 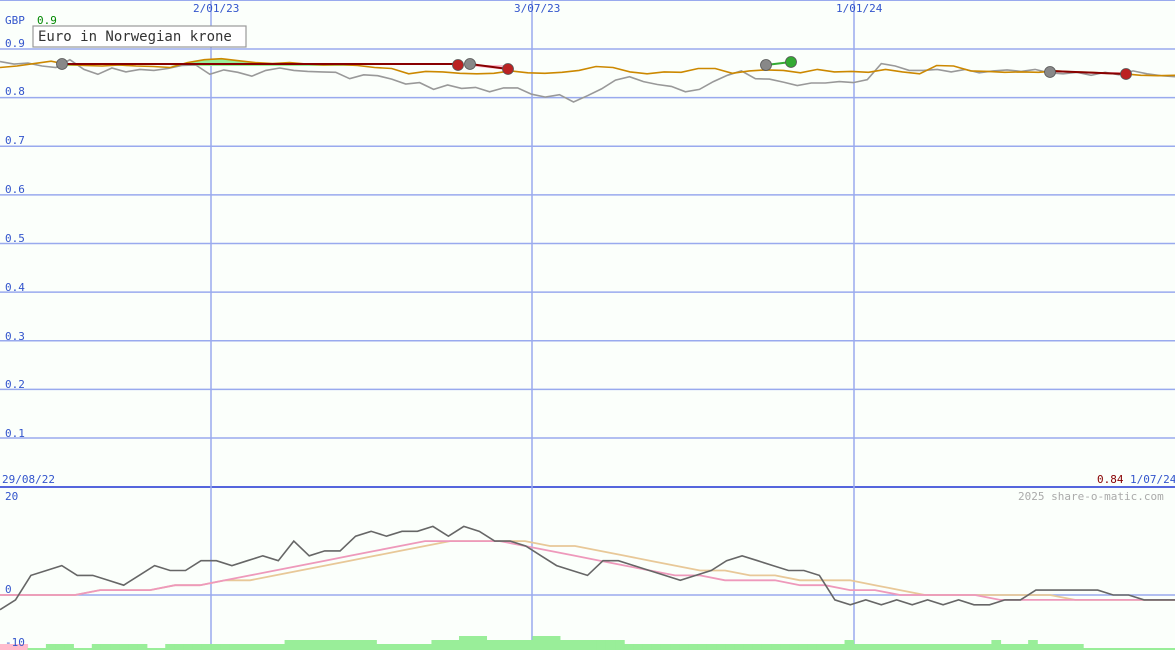 I want to click on y-tick-0.2: 0.2, so click(x=15, y=384).